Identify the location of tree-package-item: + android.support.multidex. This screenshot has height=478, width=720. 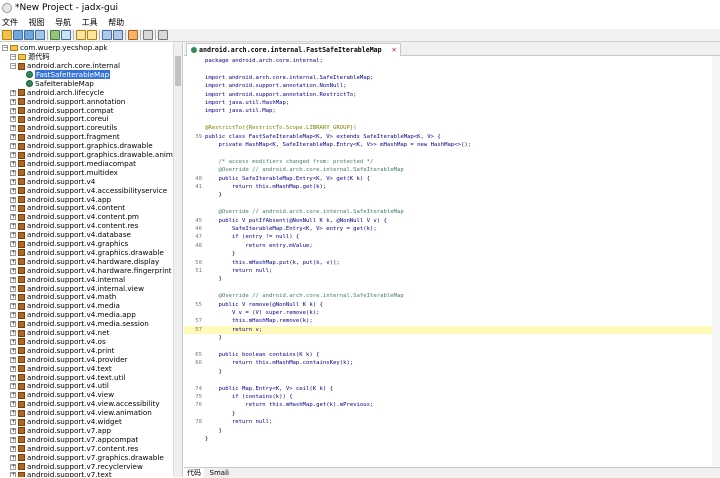
(64, 172).